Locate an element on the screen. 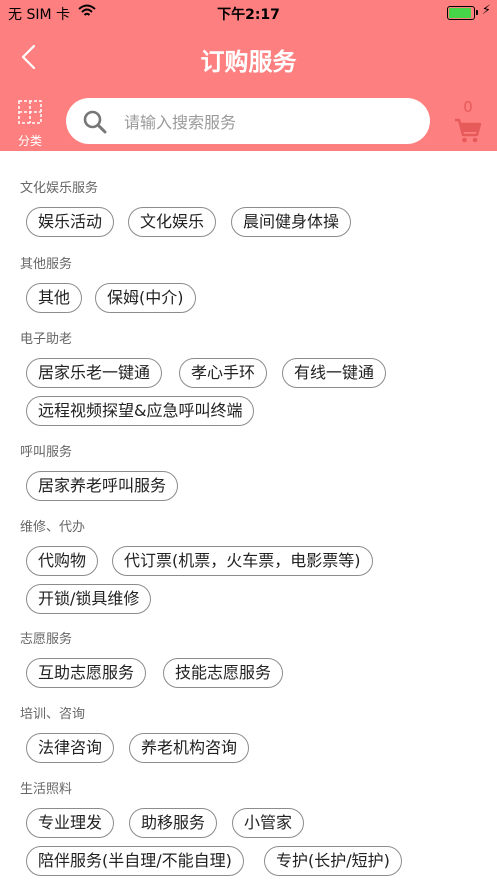 This screenshot has height=883, width=497. tag-companion: 陪伴服务(半自理/不能自理) is located at coordinates (135, 861).